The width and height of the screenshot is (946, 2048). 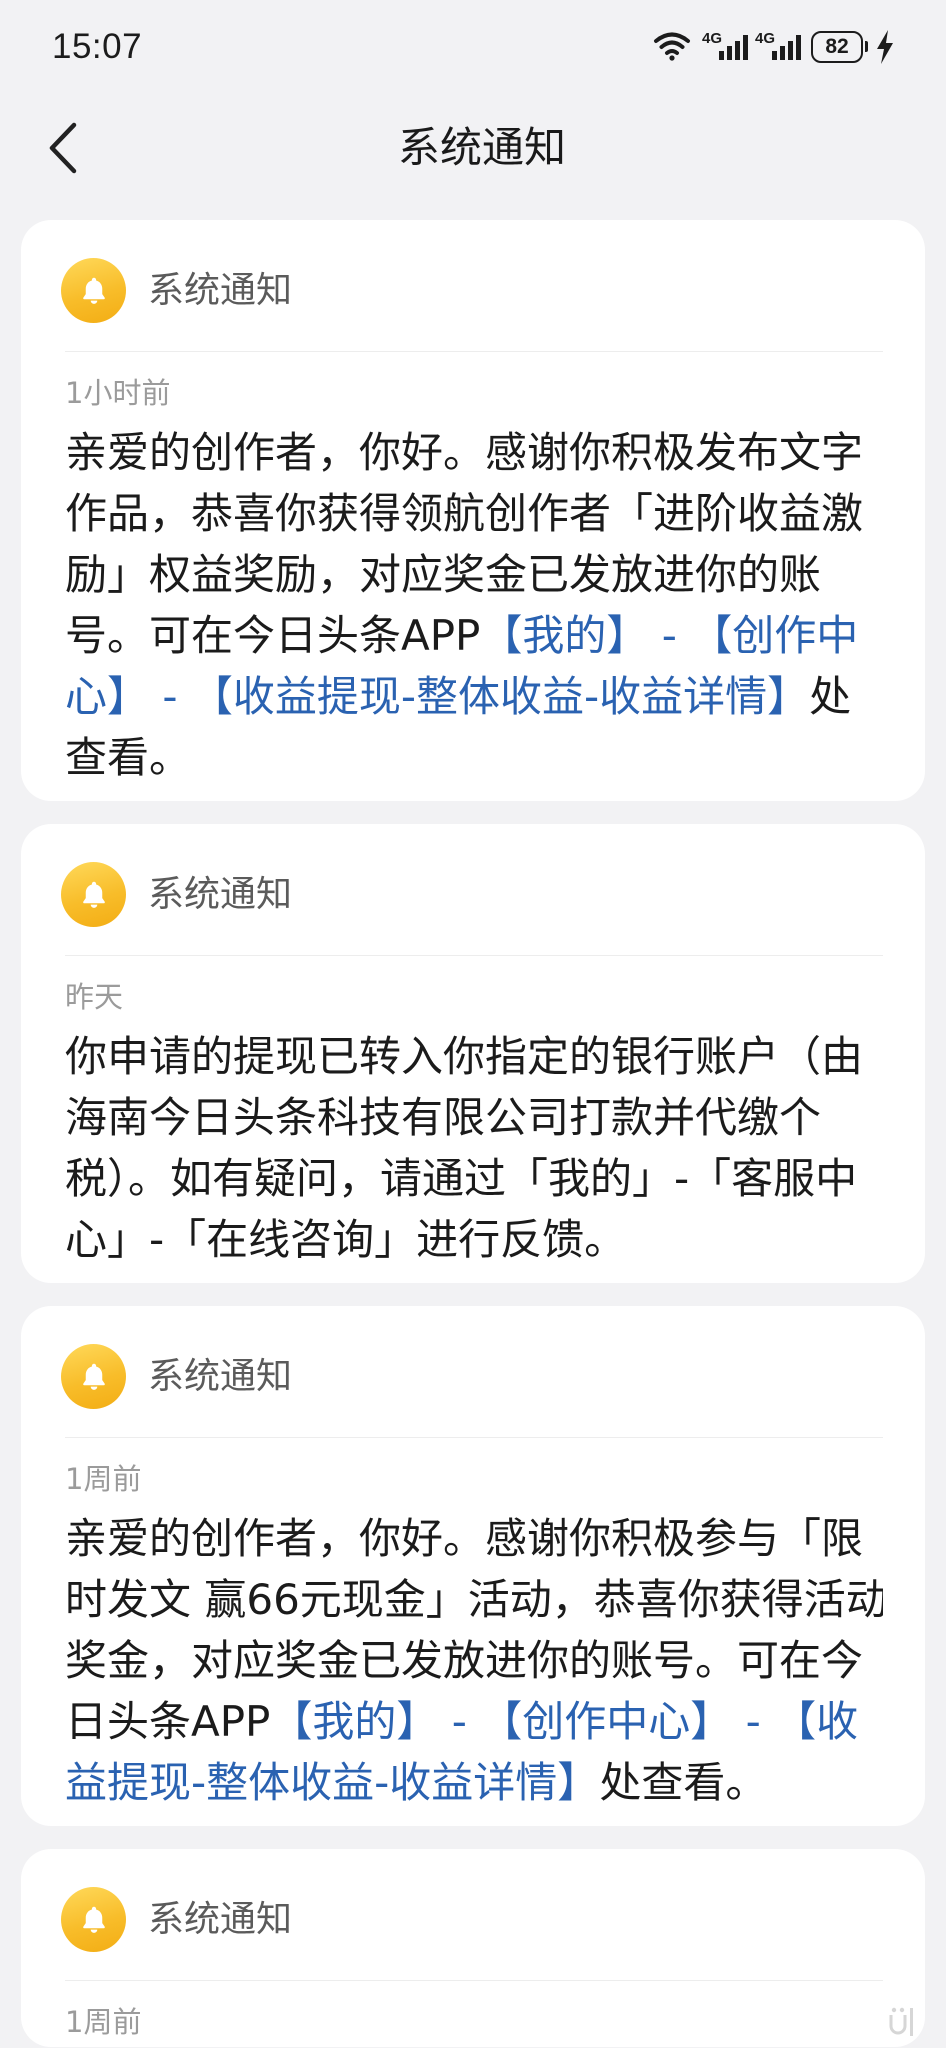 I want to click on message-link: 【我的】 - 【创作中, so click(x=669, y=635).